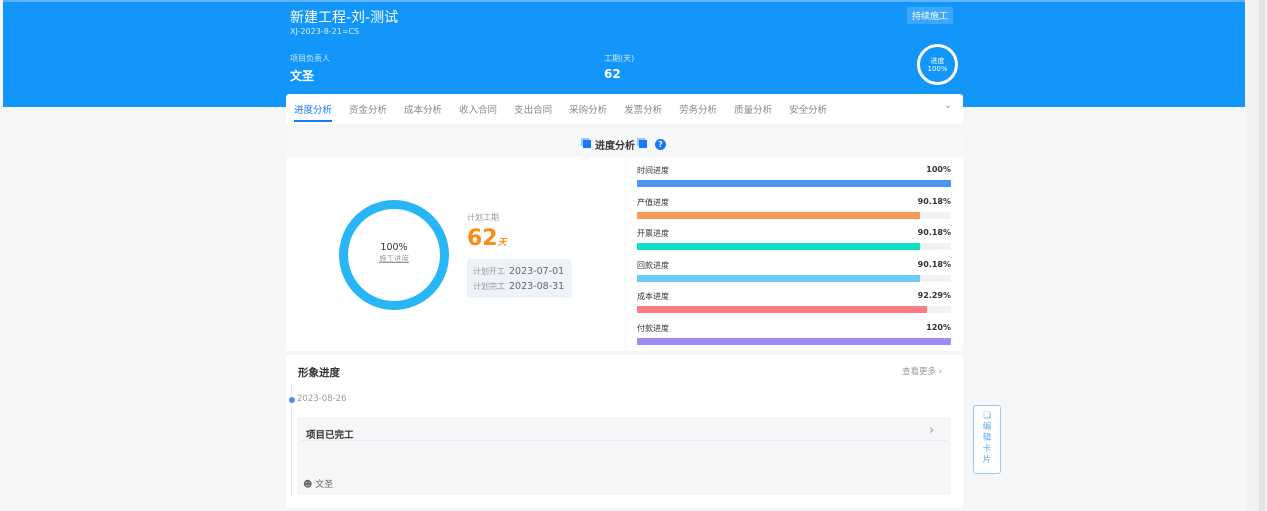 This screenshot has height=511, width=1267. I want to click on decor-right-icon, so click(643, 144).